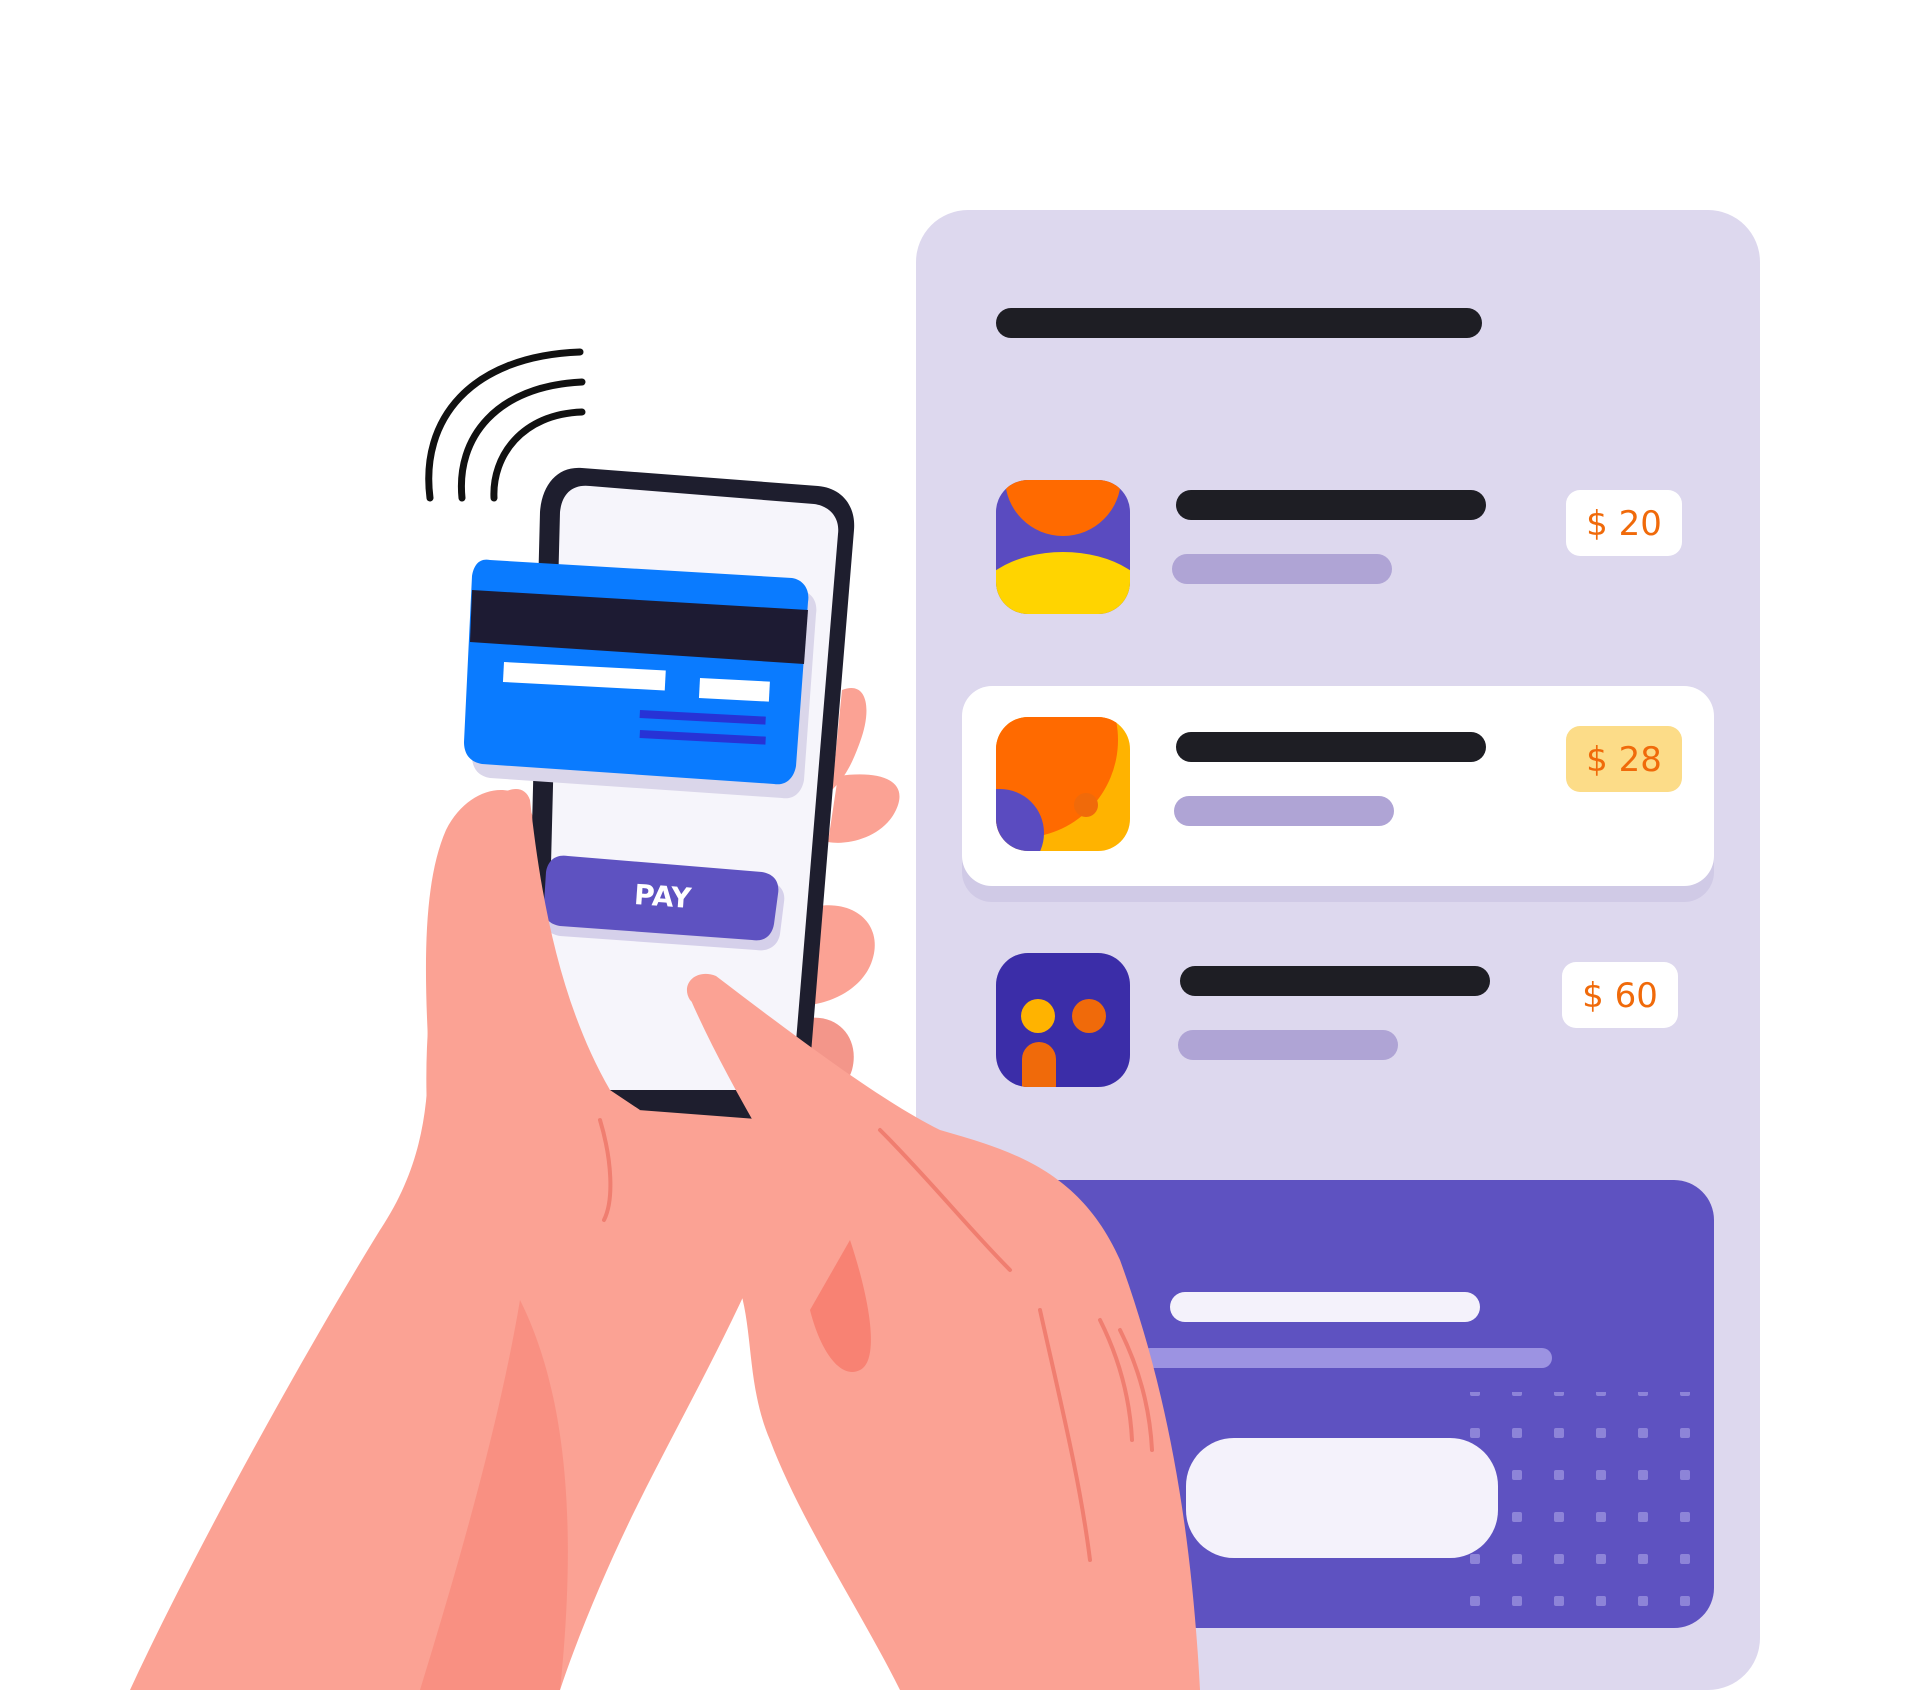 Image resolution: width=1920 pixels, height=1690 pixels. What do you see at coordinates (1063, 1020) in the screenshot?
I see `face-app-icon` at bounding box center [1063, 1020].